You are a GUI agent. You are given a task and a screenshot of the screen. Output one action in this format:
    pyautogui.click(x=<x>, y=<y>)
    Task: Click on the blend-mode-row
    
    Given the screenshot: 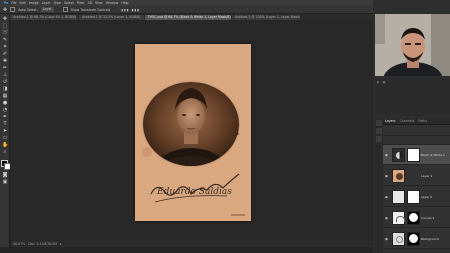 What is the action you would take?
    pyautogui.click(x=416, y=140)
    